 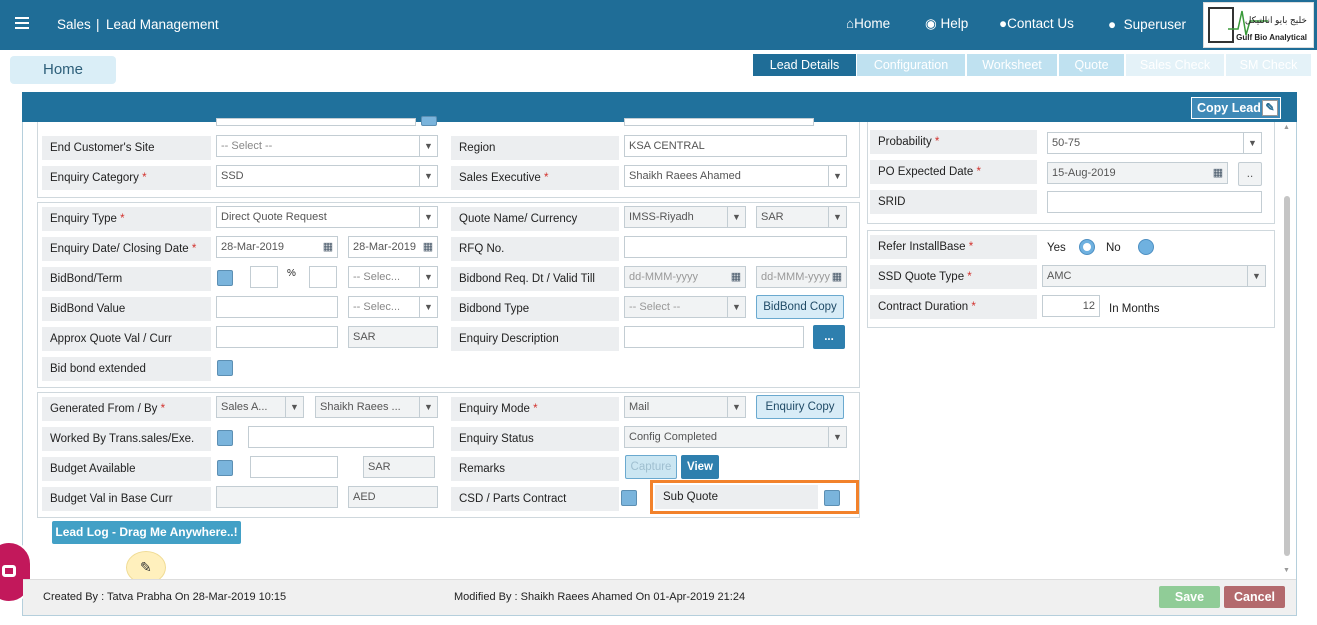 I want to click on bidbond-copy-button: BidBond Copy, so click(x=800, y=307).